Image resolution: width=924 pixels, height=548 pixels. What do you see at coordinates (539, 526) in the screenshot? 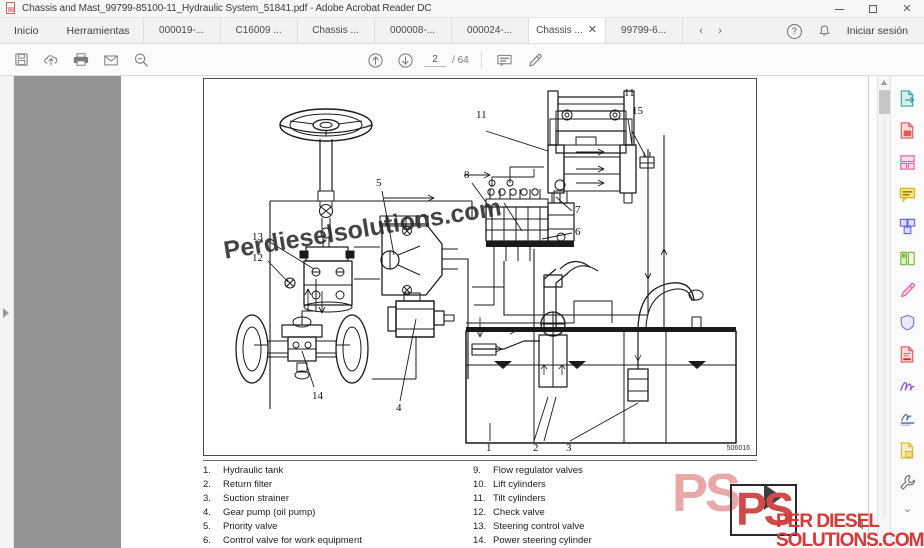
I see `legend-label: Steering control valve` at bounding box center [539, 526].